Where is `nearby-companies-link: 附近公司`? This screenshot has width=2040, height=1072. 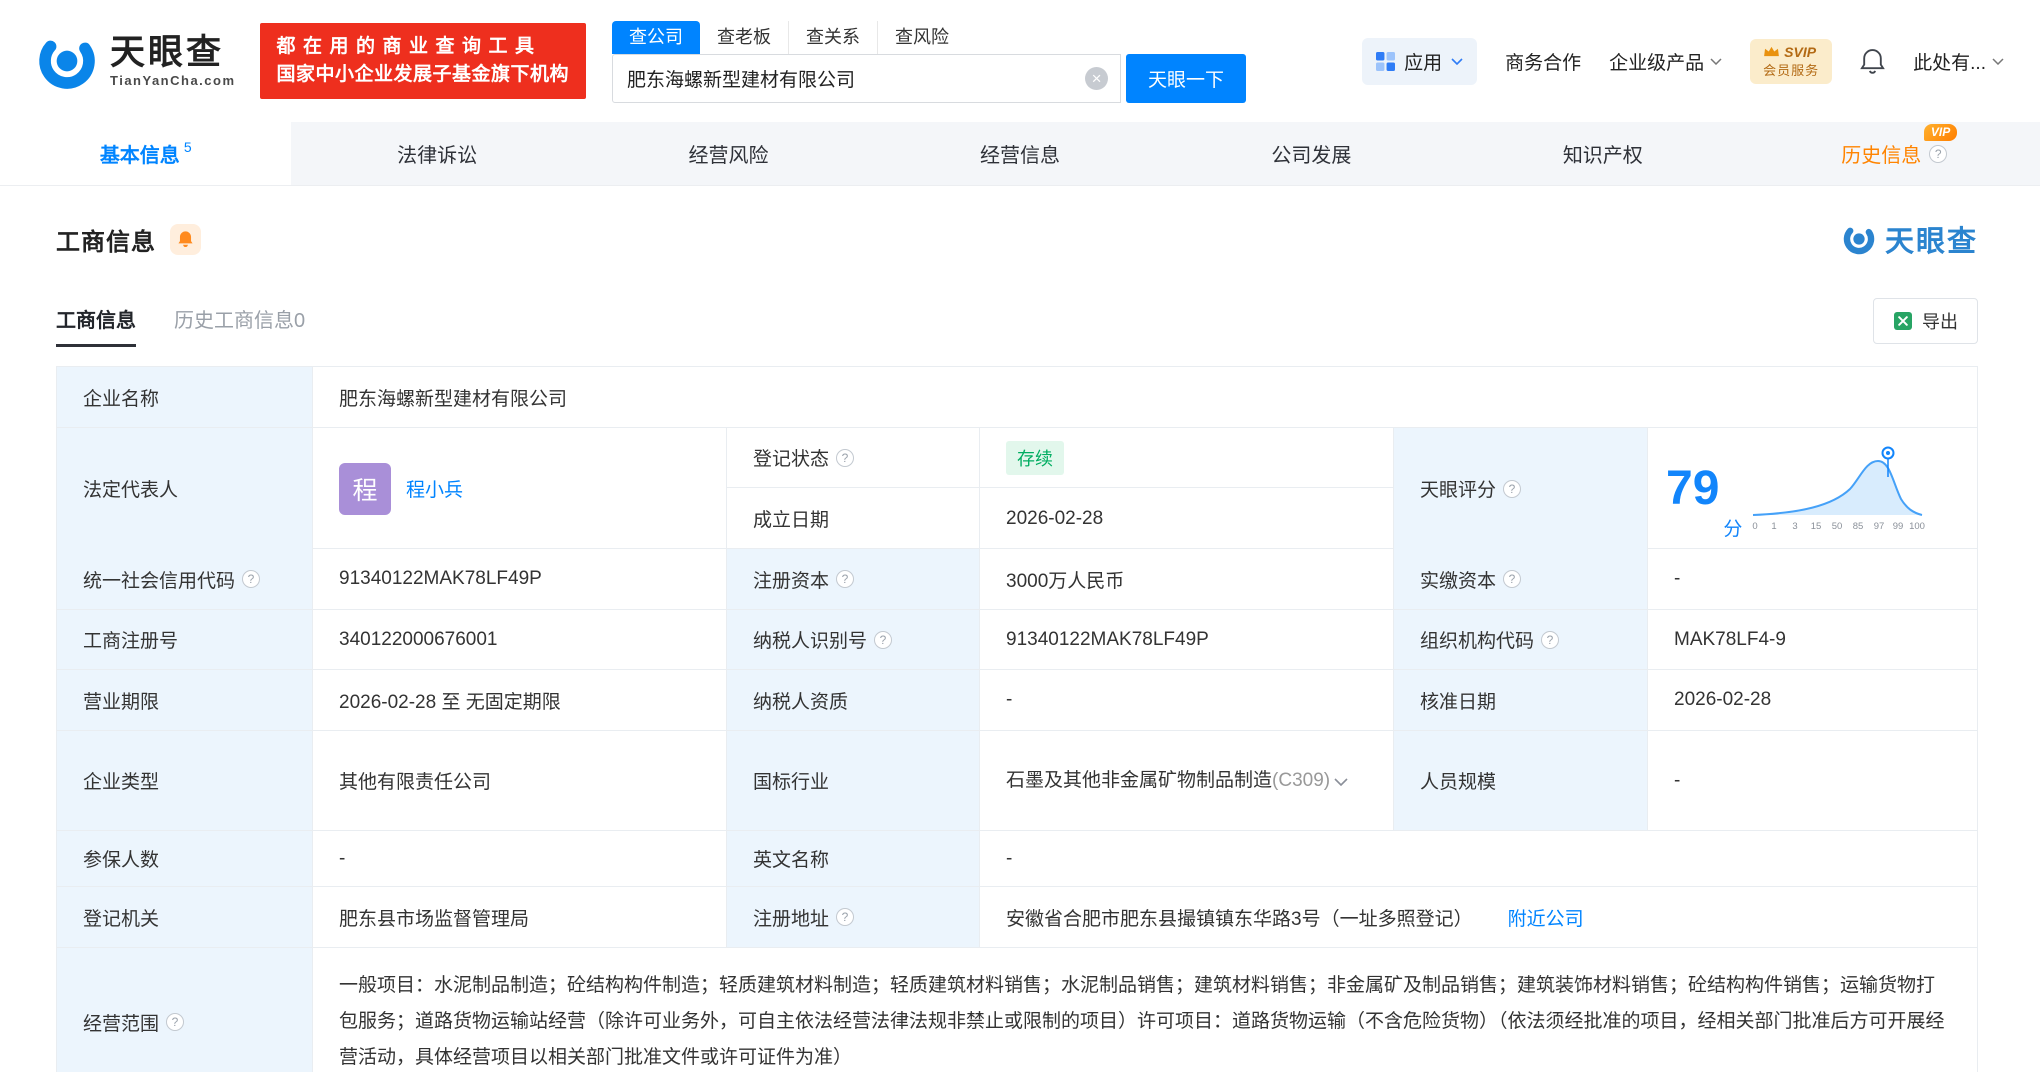 nearby-companies-link: 附近公司 is located at coordinates (1546, 917).